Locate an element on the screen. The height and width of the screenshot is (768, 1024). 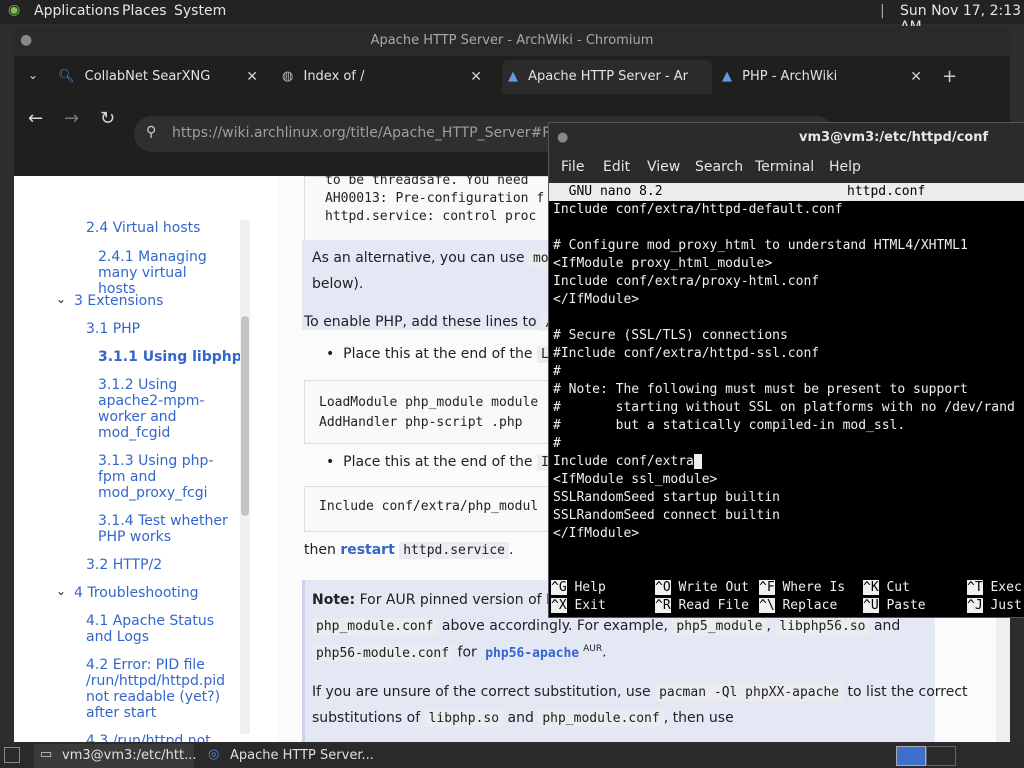
tab-label: PHP - ArchWiki is located at coordinates (790, 76).